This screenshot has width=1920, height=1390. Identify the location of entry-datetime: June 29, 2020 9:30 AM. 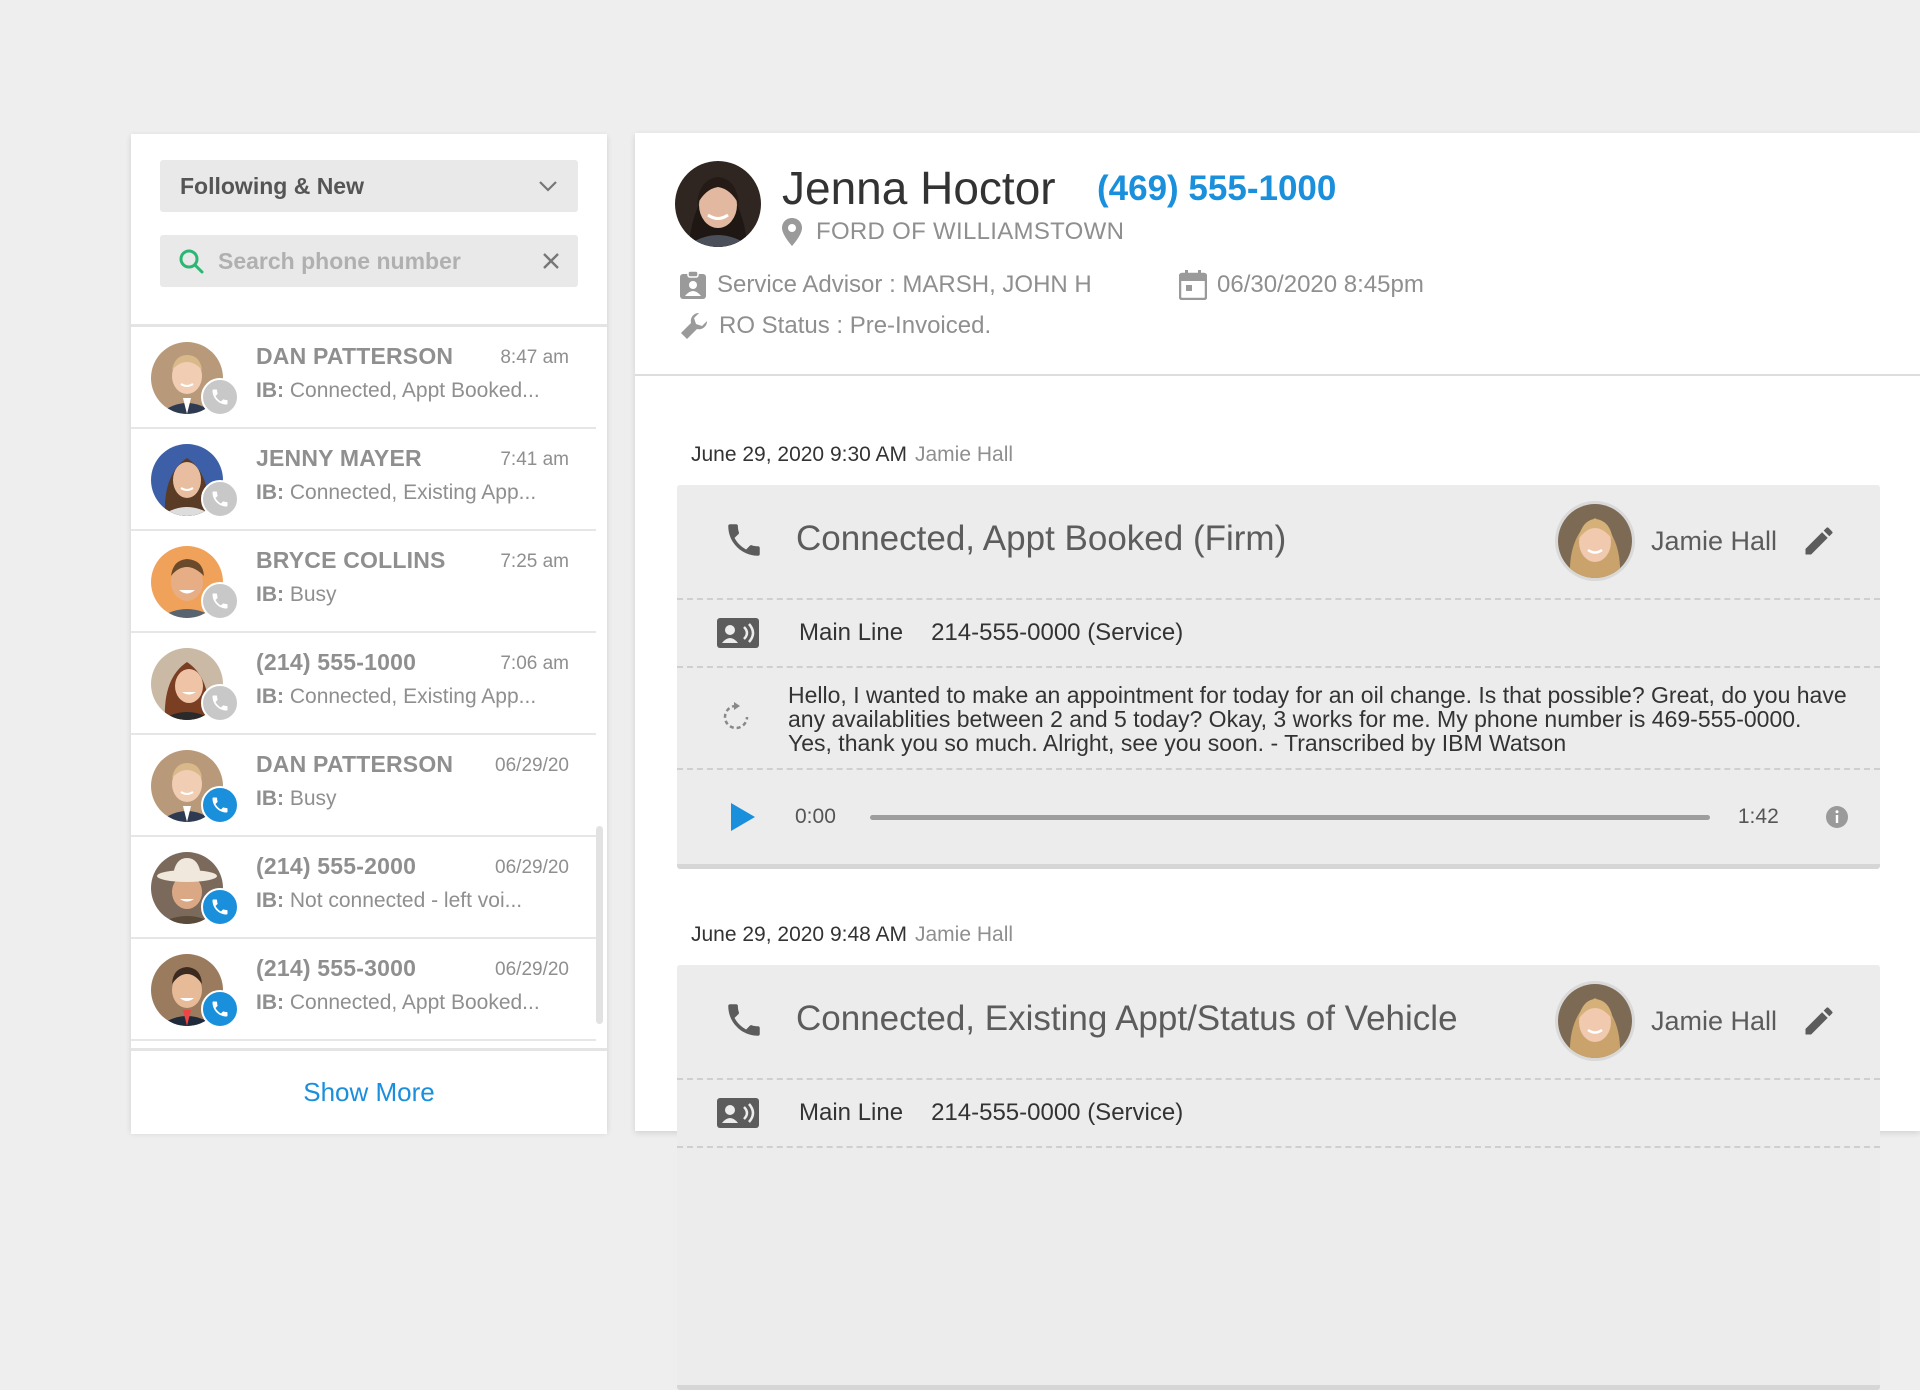
(799, 454).